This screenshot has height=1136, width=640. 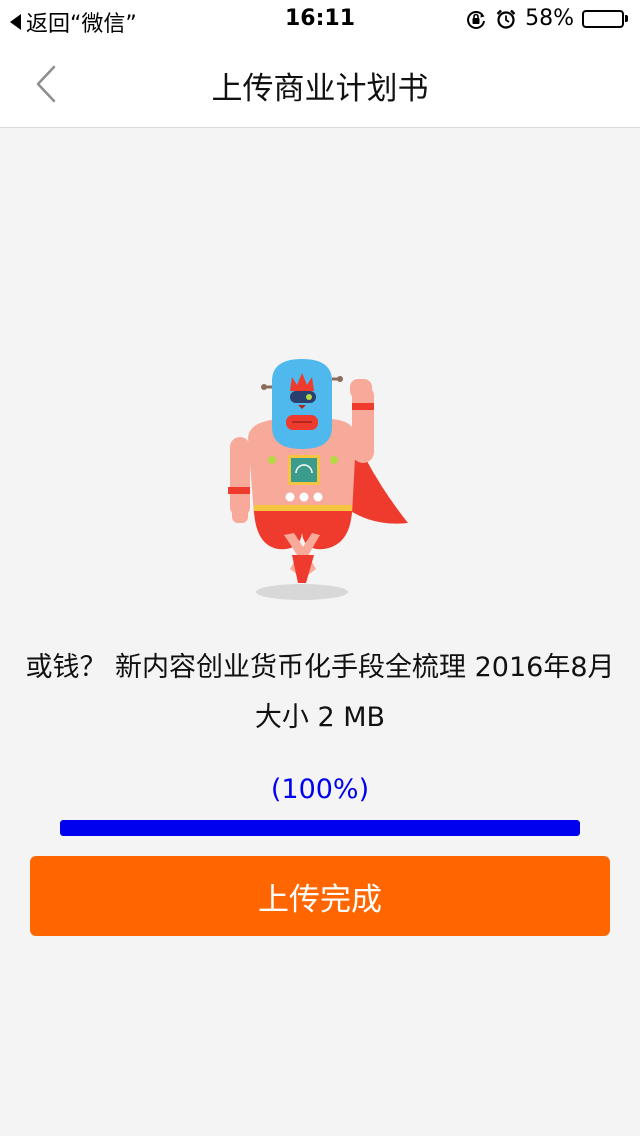 I want to click on status-indicators: 58%, so click(x=546, y=18).